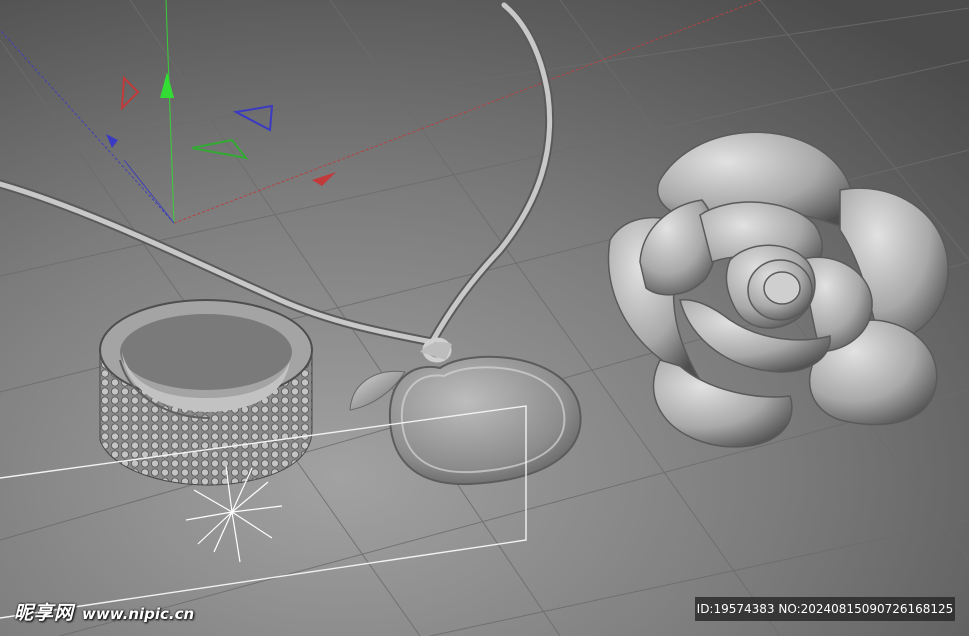  What do you see at coordinates (138, 614) in the screenshot?
I see `watermark-url: www.nipic.cn` at bounding box center [138, 614].